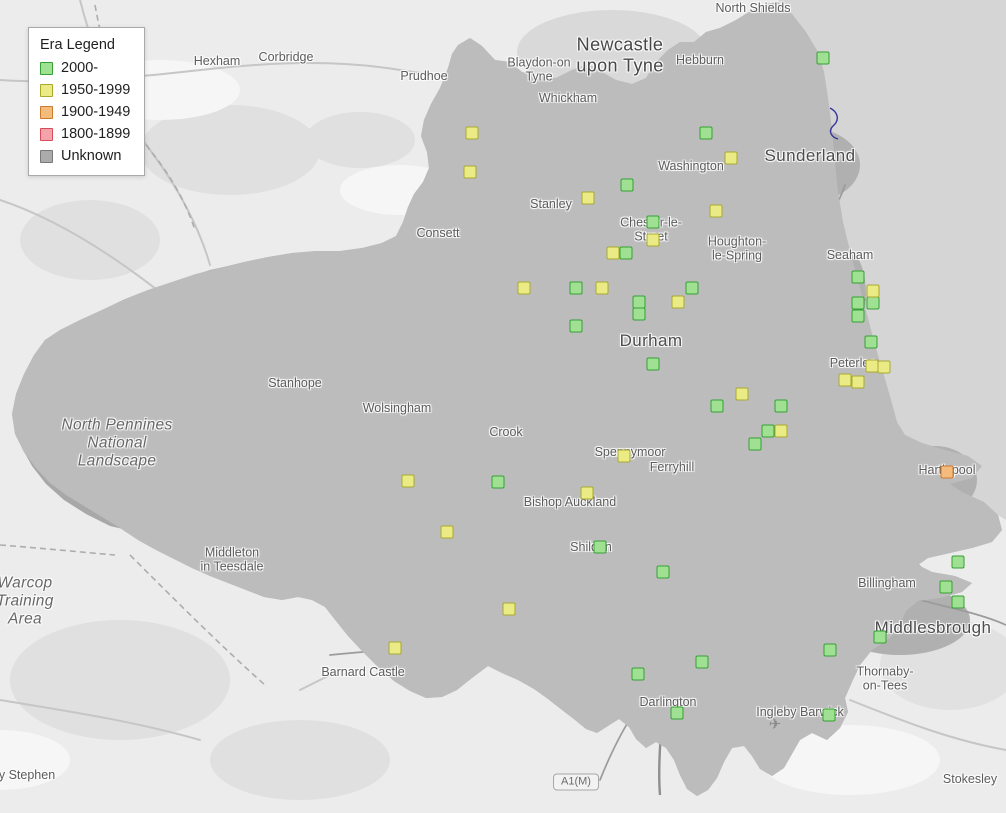 The height and width of the screenshot is (813, 1006). Describe the element at coordinates (947, 472) in the screenshot. I see `site-marker-era1900` at that location.